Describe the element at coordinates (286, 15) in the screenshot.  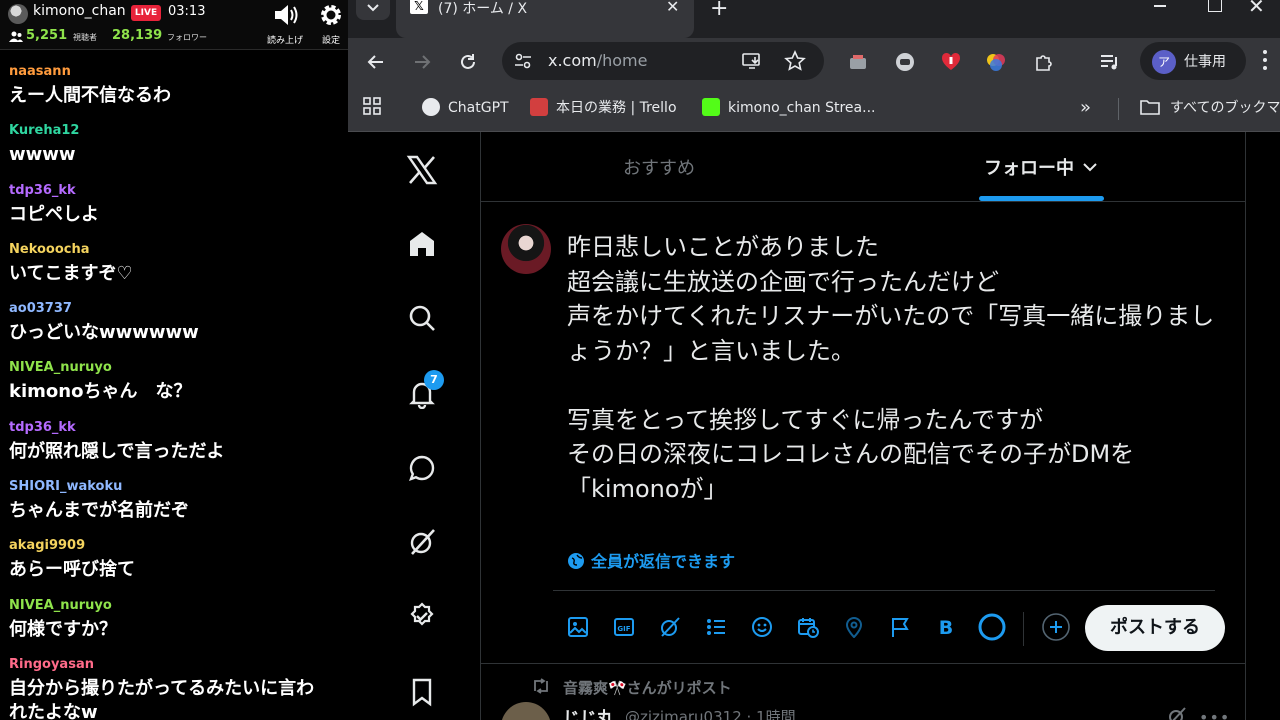
I see `speaker-icon` at that location.